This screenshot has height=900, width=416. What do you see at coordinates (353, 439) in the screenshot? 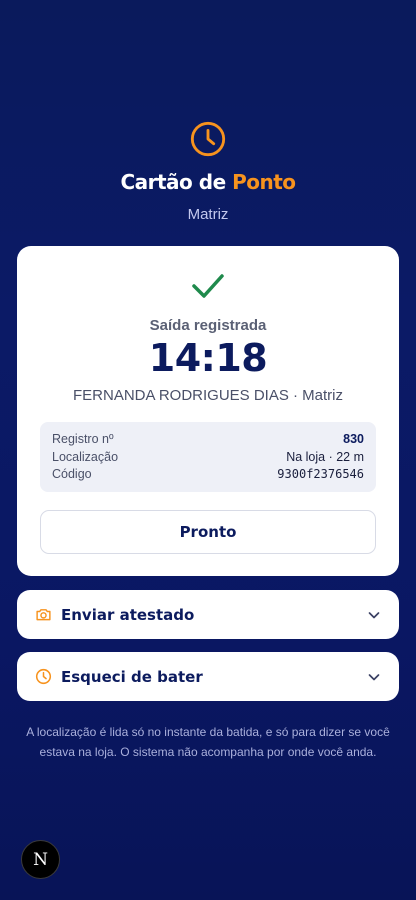
I see `detail-value: 830` at bounding box center [353, 439].